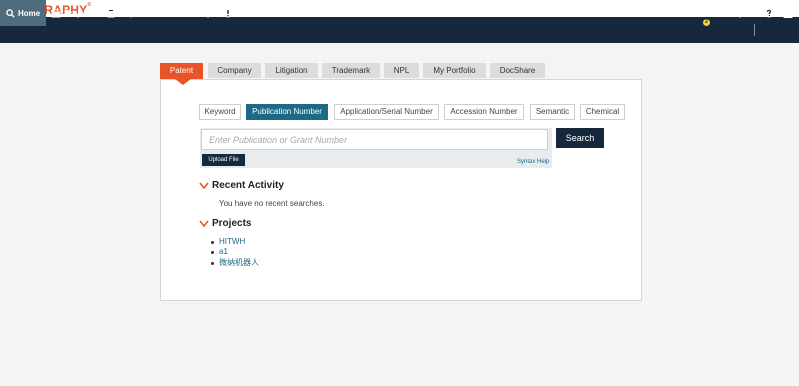 The width and height of the screenshot is (799, 386). What do you see at coordinates (234, 263) in the screenshot?
I see `project-link-micro-robot: 微纳机器人` at bounding box center [234, 263].